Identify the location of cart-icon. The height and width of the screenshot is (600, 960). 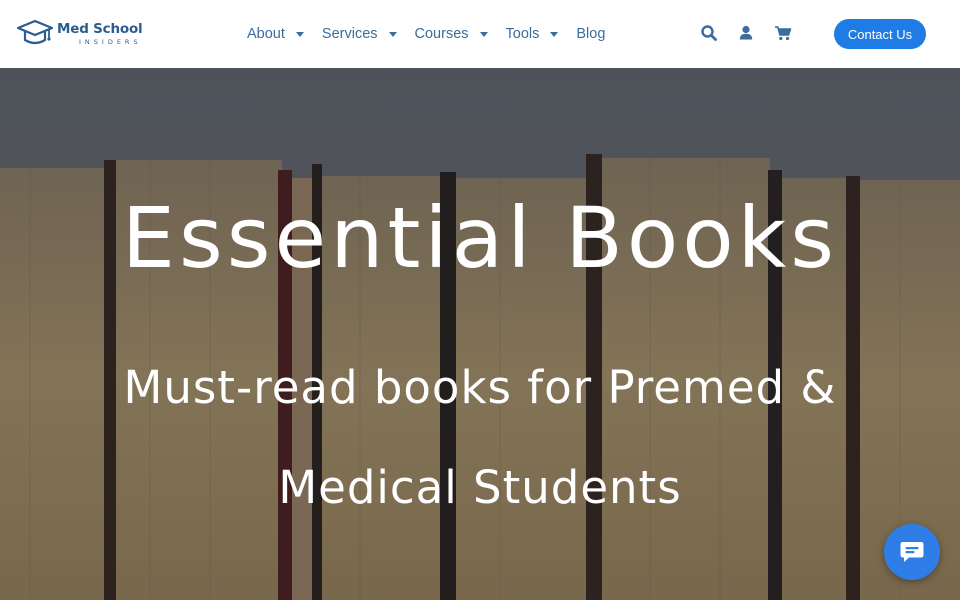
(783, 33).